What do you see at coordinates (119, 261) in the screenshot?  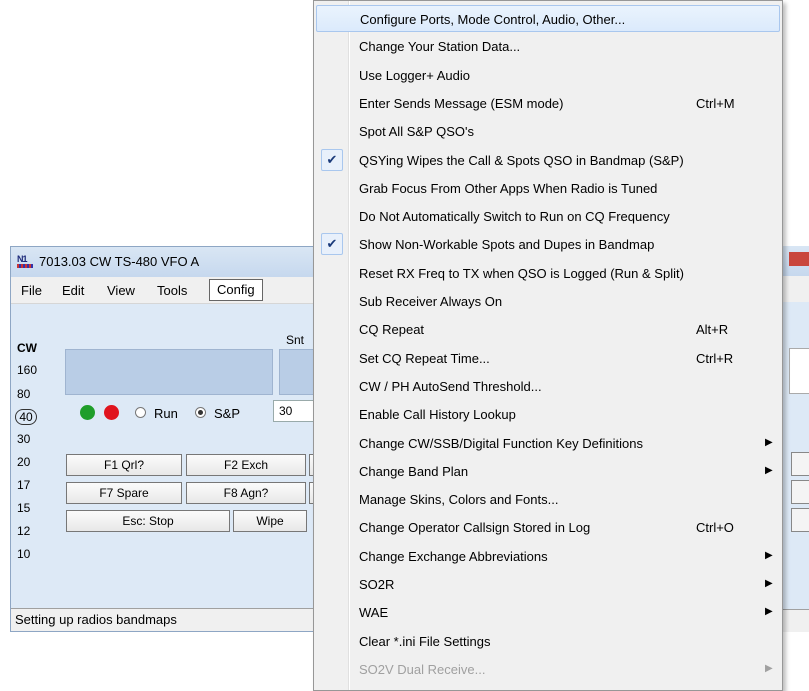 I see `window-title: 7013.03 CW TS-480 VFO A` at bounding box center [119, 261].